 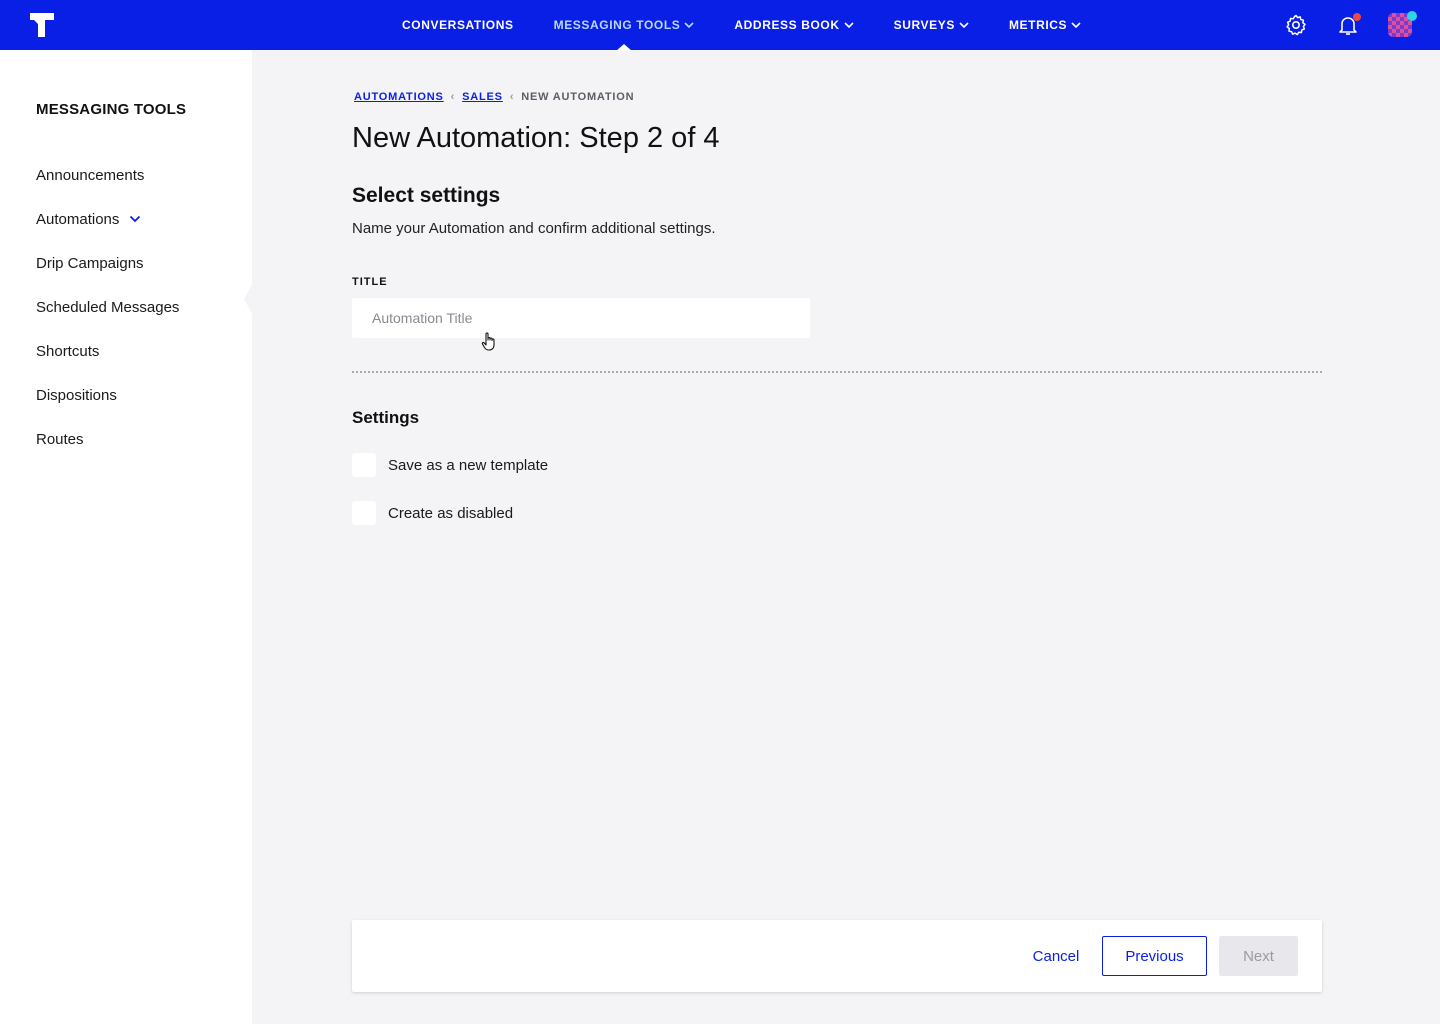 I want to click on sidebar-item-drip-campaigns: Drip Campaigns, so click(x=107, y=263).